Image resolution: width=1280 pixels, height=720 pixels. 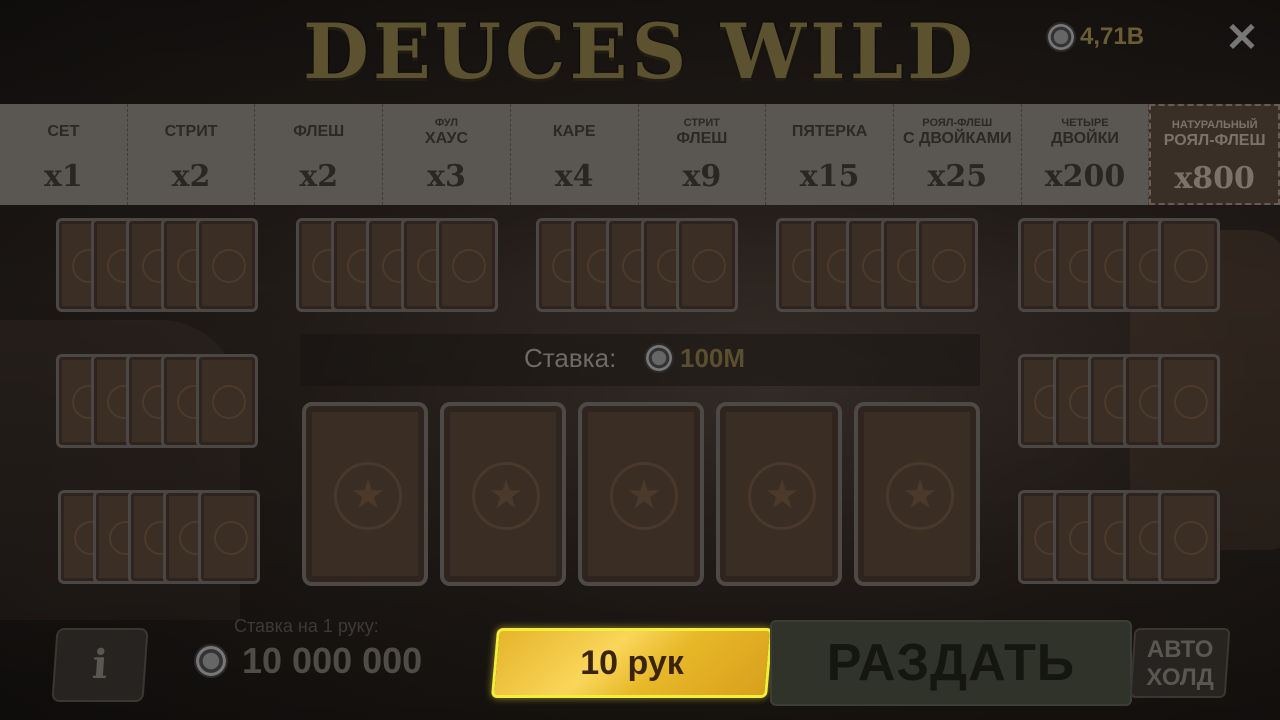 I want to click on pay-name: СЕТ, so click(x=63, y=131).